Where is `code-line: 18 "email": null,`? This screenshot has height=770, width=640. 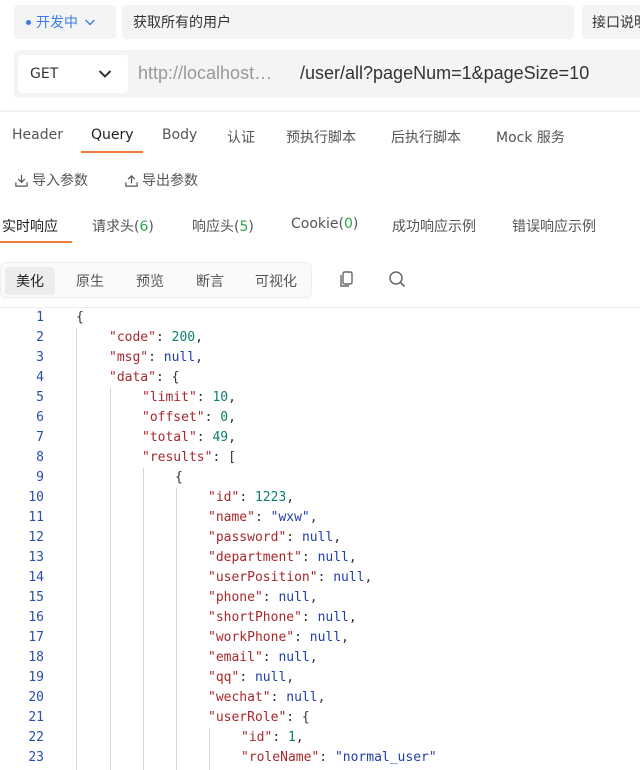 code-line: 18 "email": null, is located at coordinates (320, 658).